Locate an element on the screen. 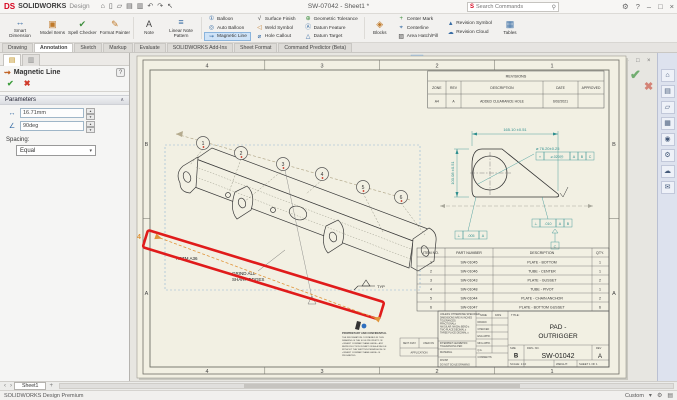 This screenshot has width=677, height=400. forum-icon: ☁ is located at coordinates (667, 171).